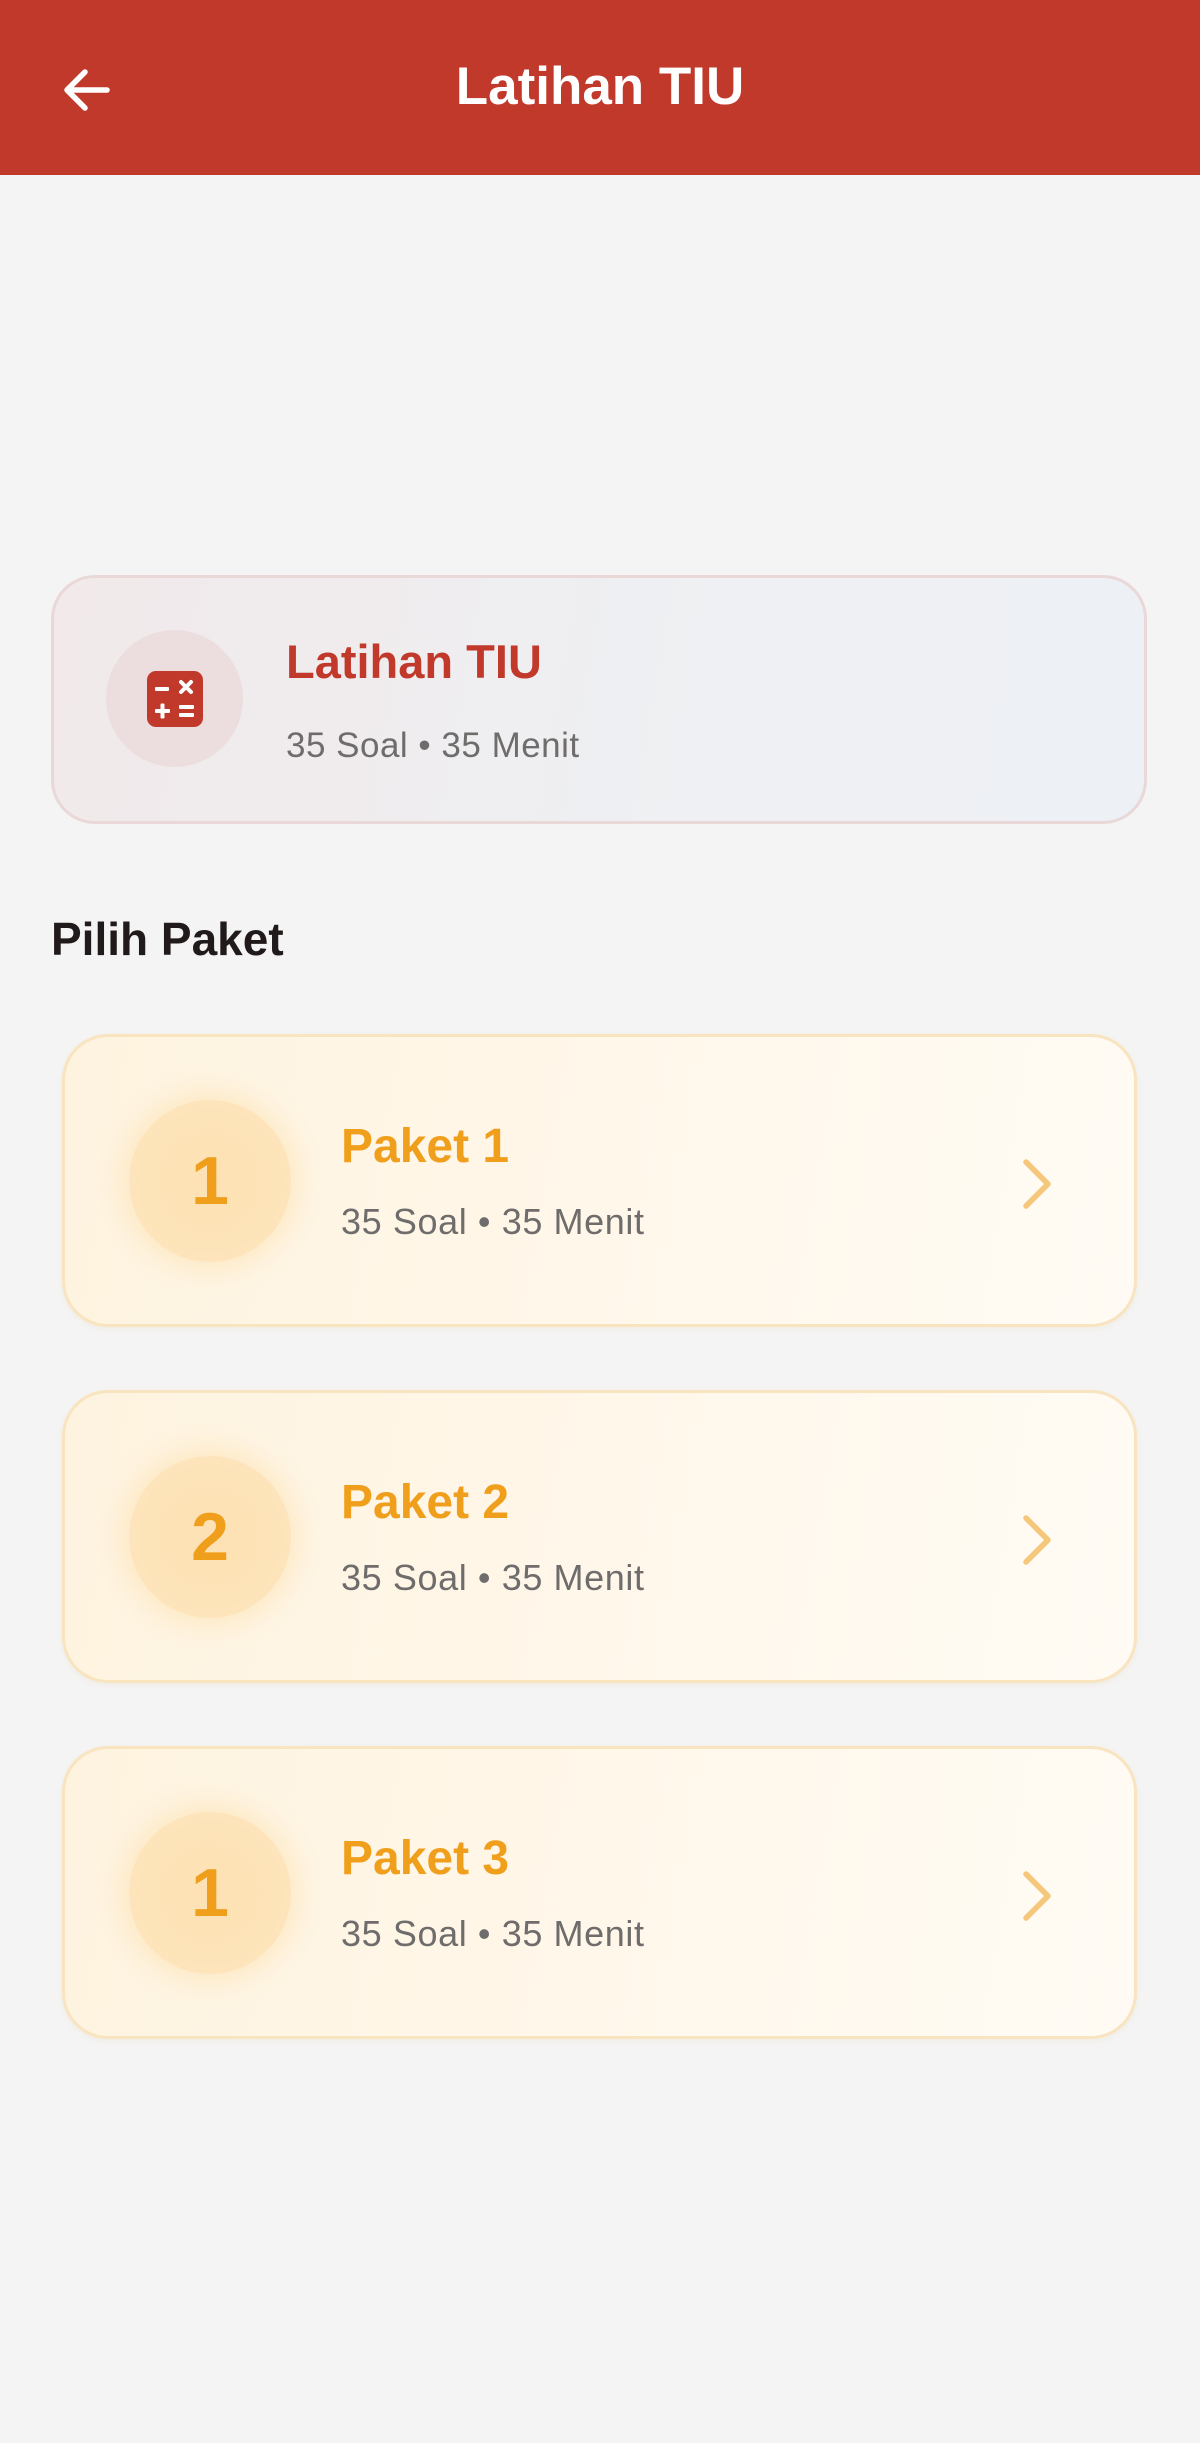  Describe the element at coordinates (425, 1502) in the screenshot. I see `package-title: Paket 2` at that location.